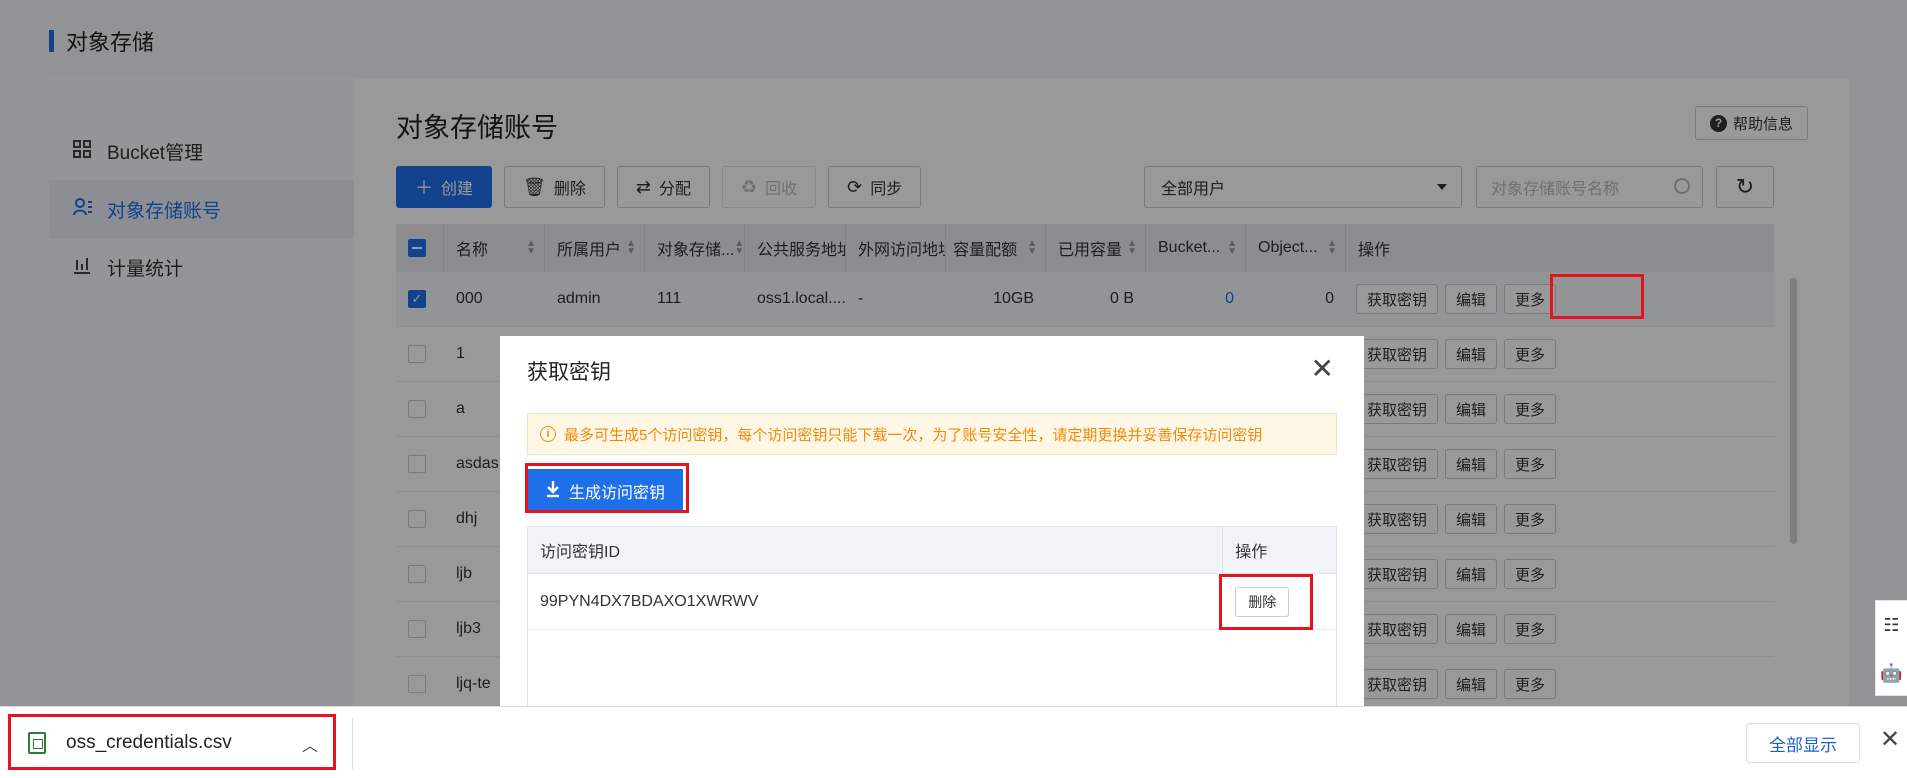  What do you see at coordinates (1251, 552) in the screenshot?
I see `col-header-key-action: 操作` at bounding box center [1251, 552].